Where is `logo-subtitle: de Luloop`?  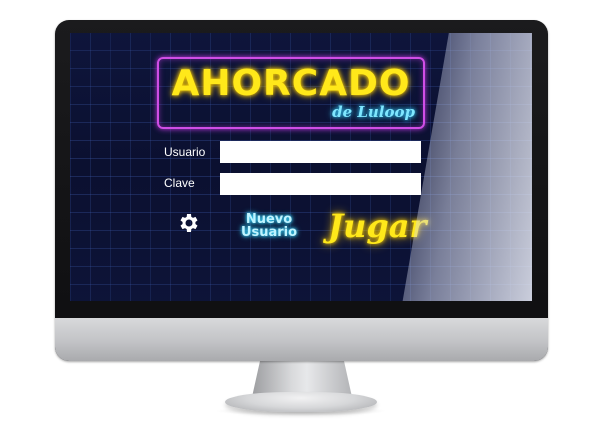 logo-subtitle: de Luloop is located at coordinates (373, 112).